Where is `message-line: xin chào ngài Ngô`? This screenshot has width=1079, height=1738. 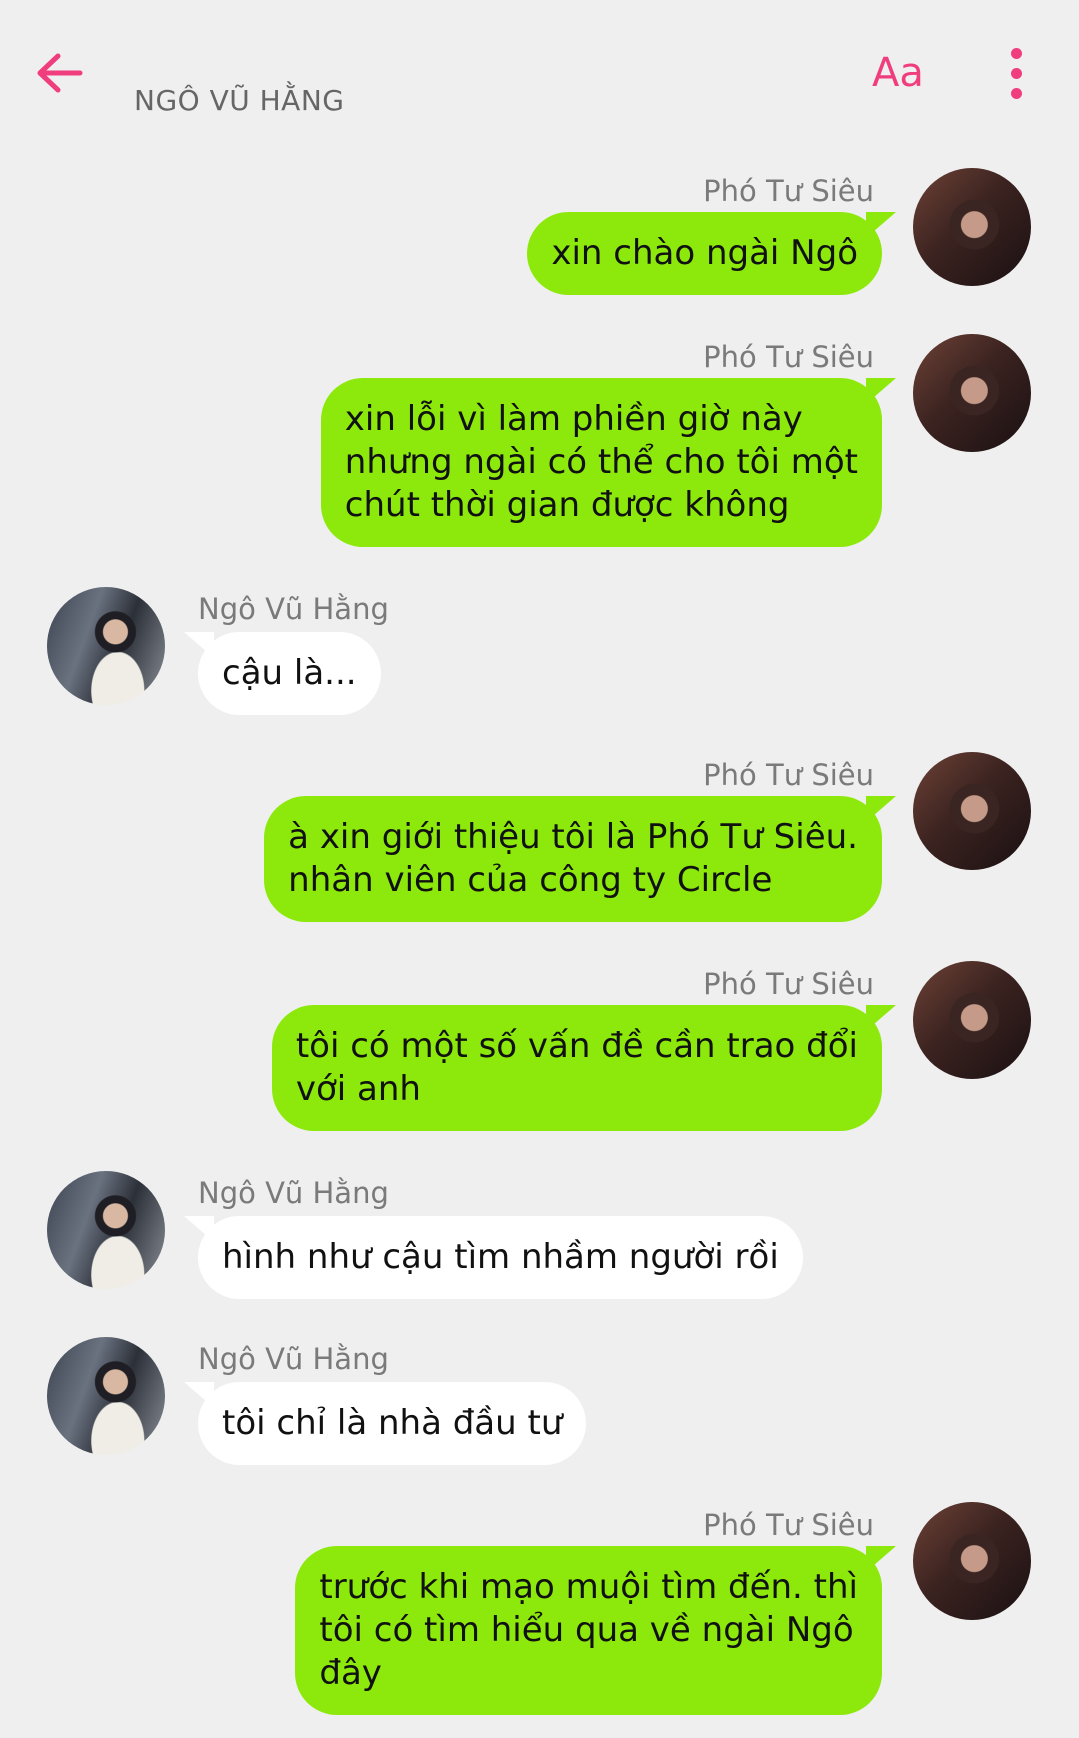 message-line: xin chào ngài Ngô is located at coordinates (704, 253).